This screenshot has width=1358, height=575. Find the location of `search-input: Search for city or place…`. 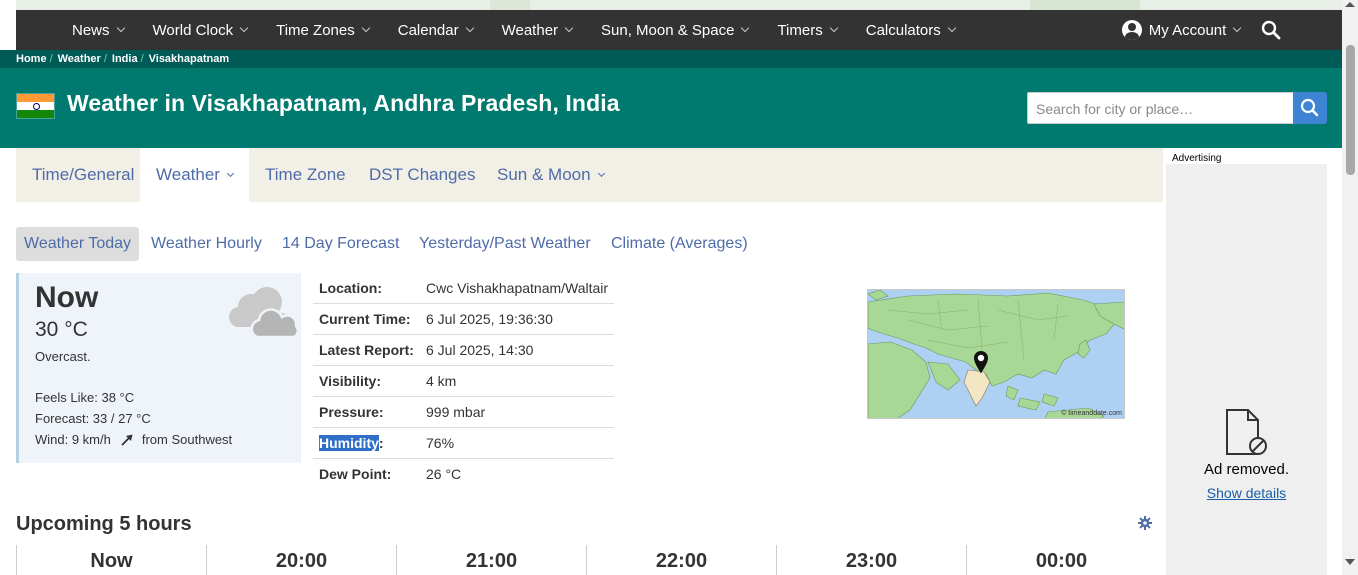

search-input: Search for city or place… is located at coordinates (1160, 108).